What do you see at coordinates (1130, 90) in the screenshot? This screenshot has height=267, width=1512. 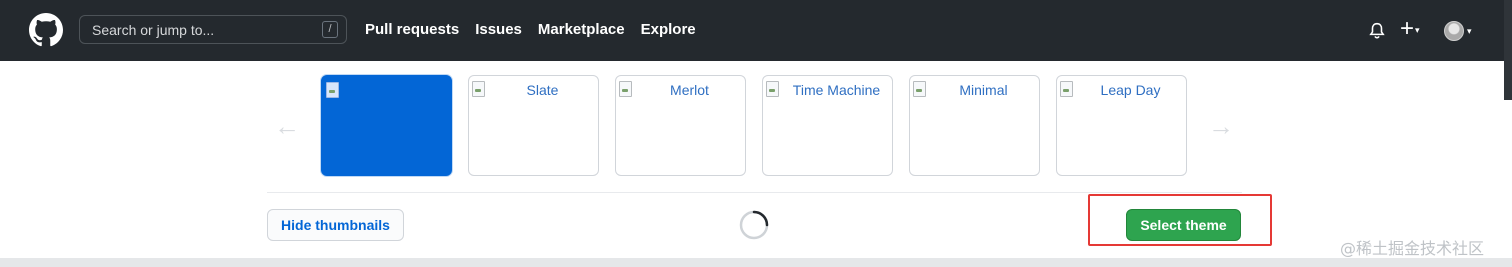 I see `theme-label: Leap Day` at bounding box center [1130, 90].